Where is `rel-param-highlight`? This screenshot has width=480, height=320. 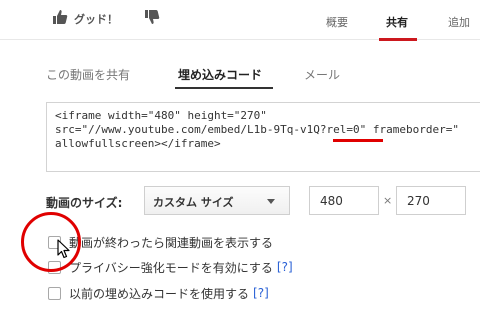
rel-param-highlight is located at coordinates (358, 140).